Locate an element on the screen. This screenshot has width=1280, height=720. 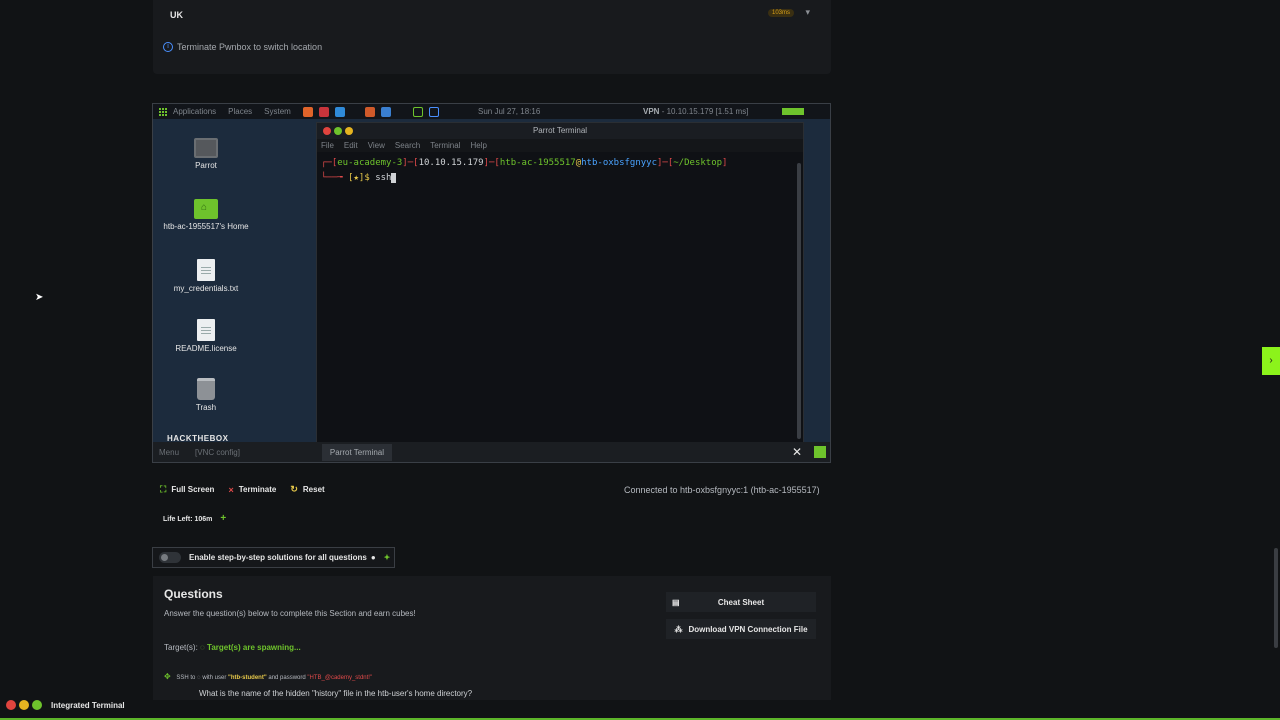
pwnbox-controls: ⛶ Full Screen × Terminate ↻ Reset is located at coordinates (242, 489).